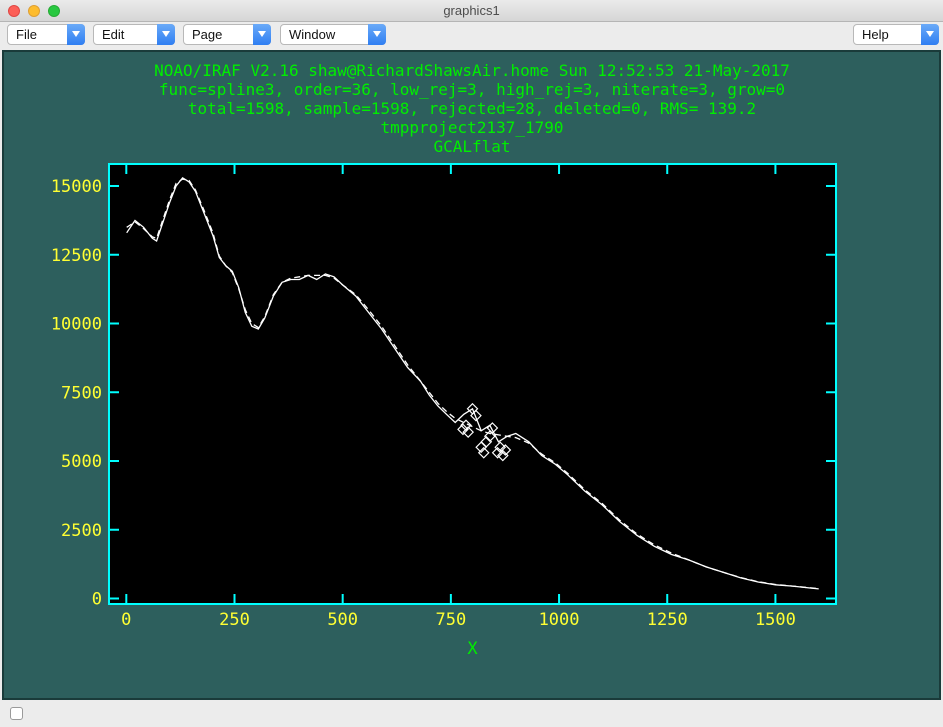 The width and height of the screenshot is (943, 727). Describe the element at coordinates (472, 649) in the screenshot. I see `x-axis-label: X` at that location.